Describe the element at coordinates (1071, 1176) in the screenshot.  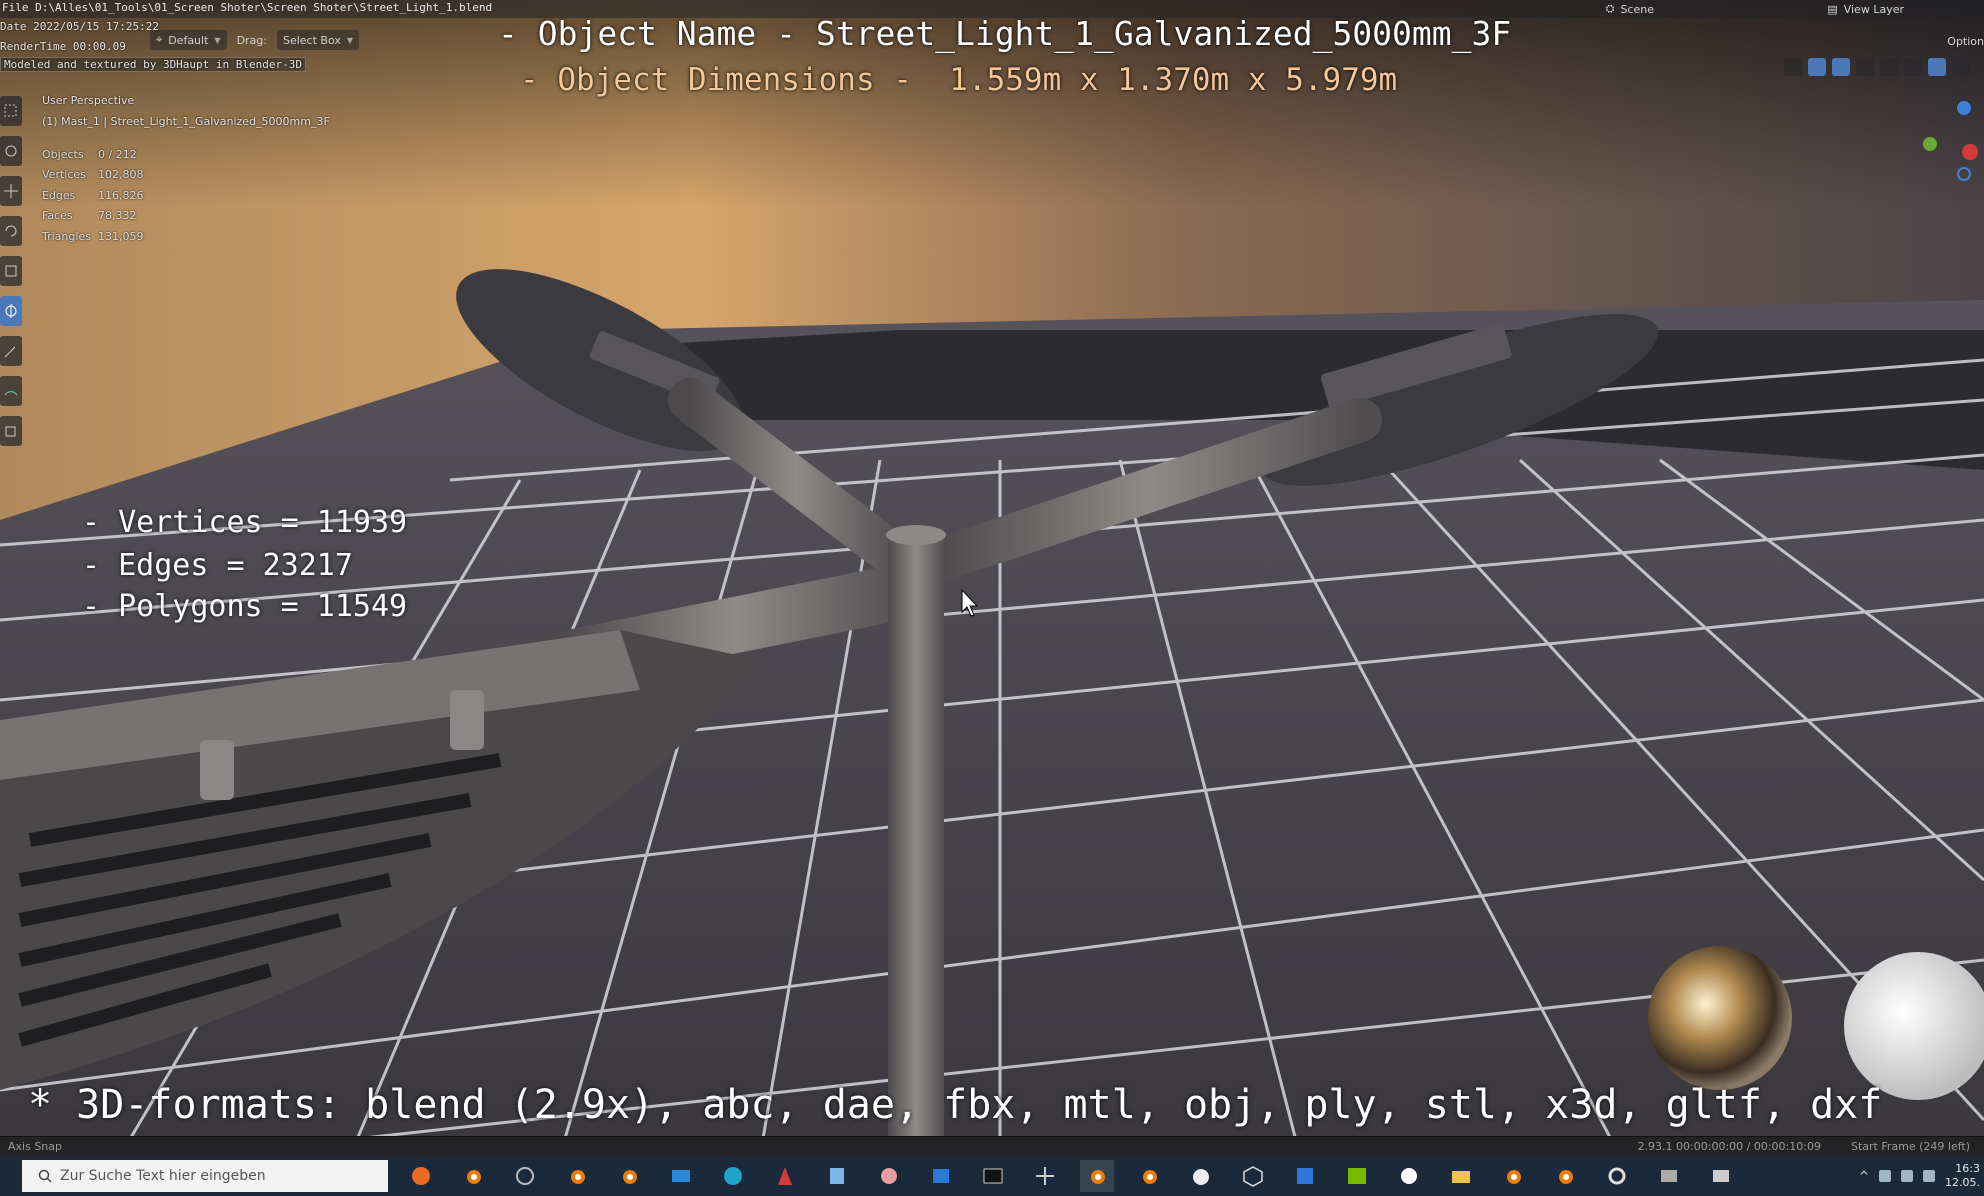
I see `taskbar-apps` at that location.